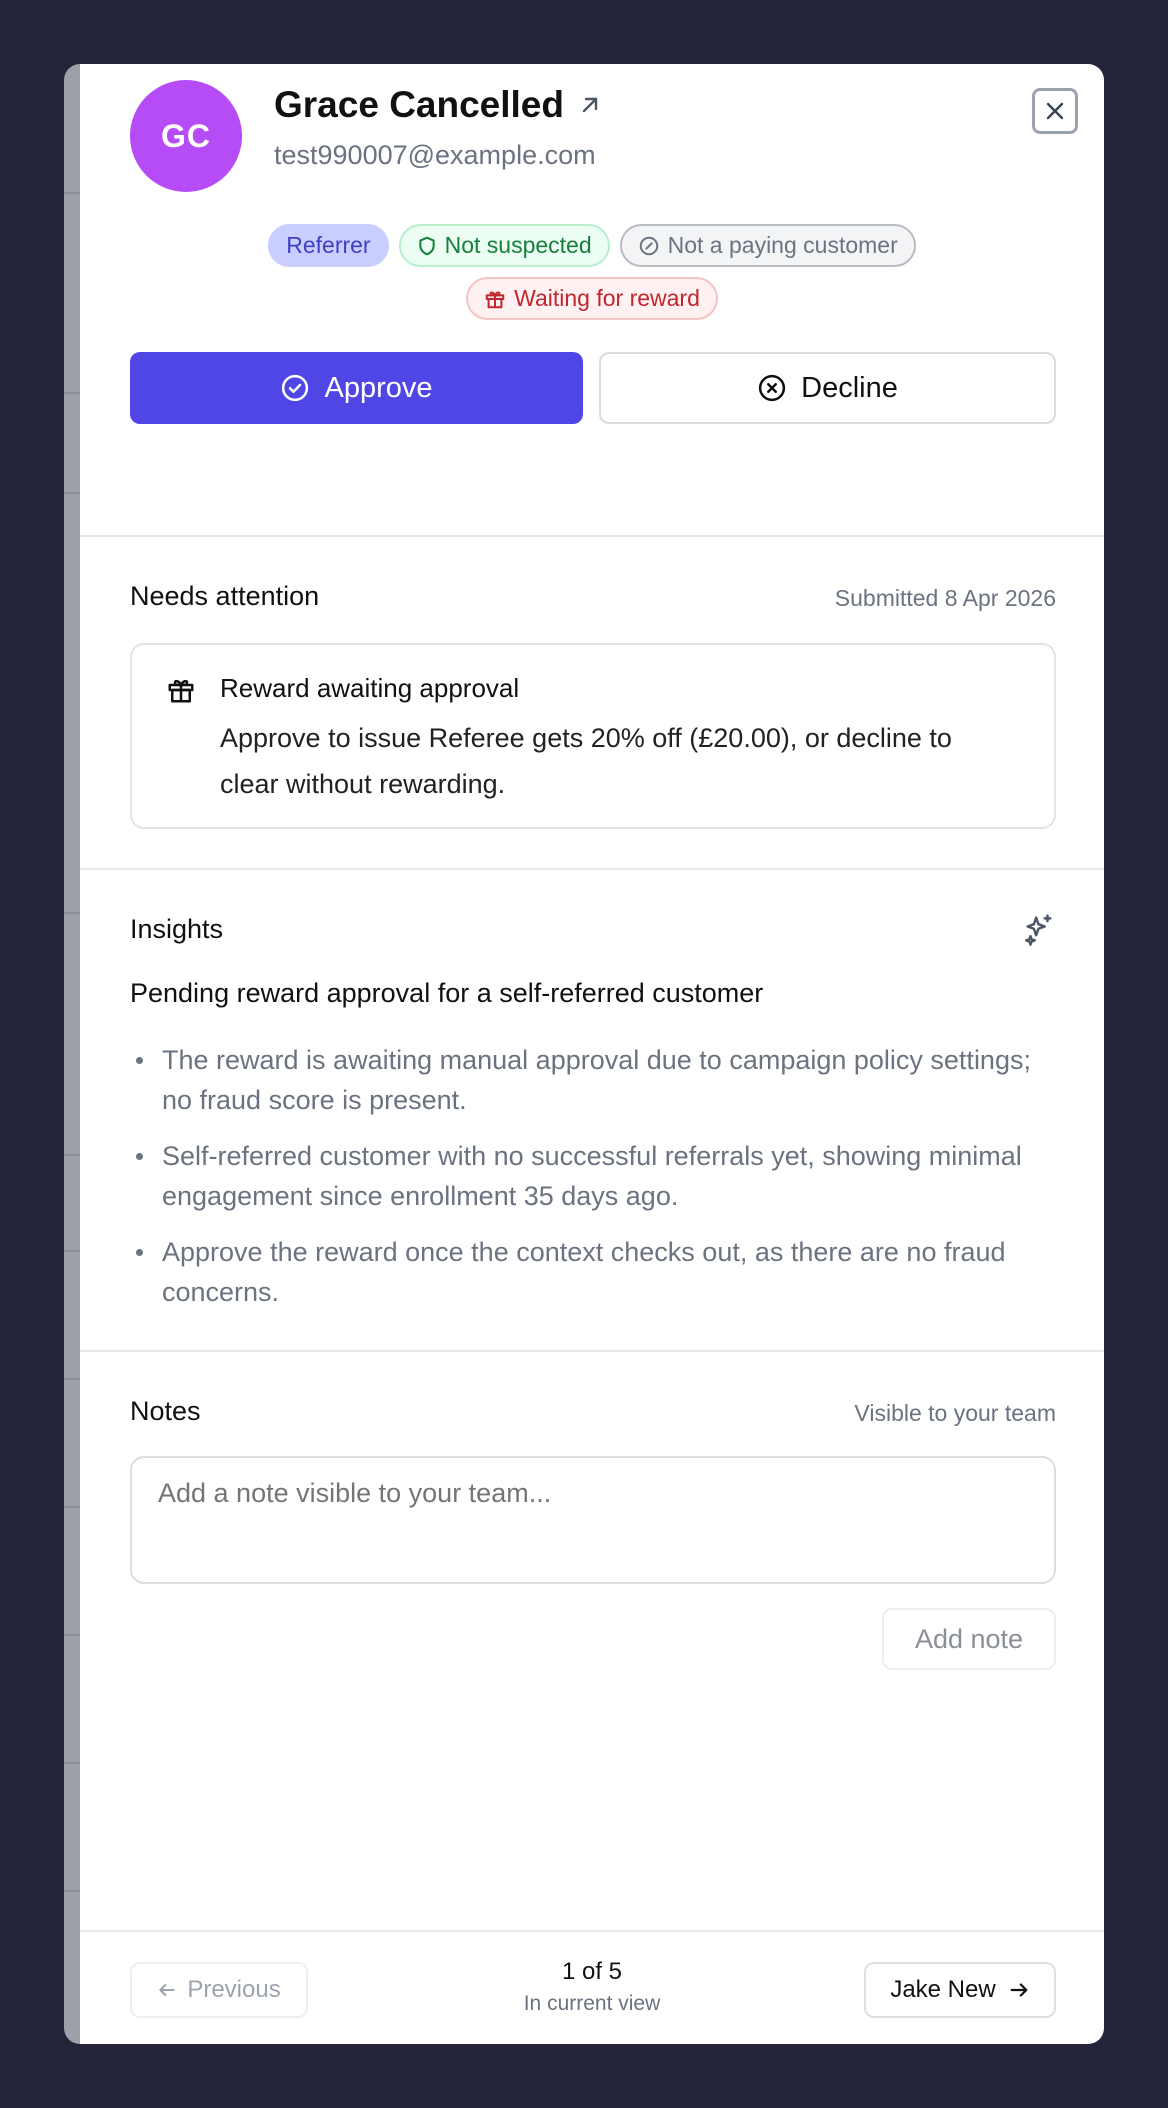  I want to click on add-note-button: Add note, so click(969, 1639).